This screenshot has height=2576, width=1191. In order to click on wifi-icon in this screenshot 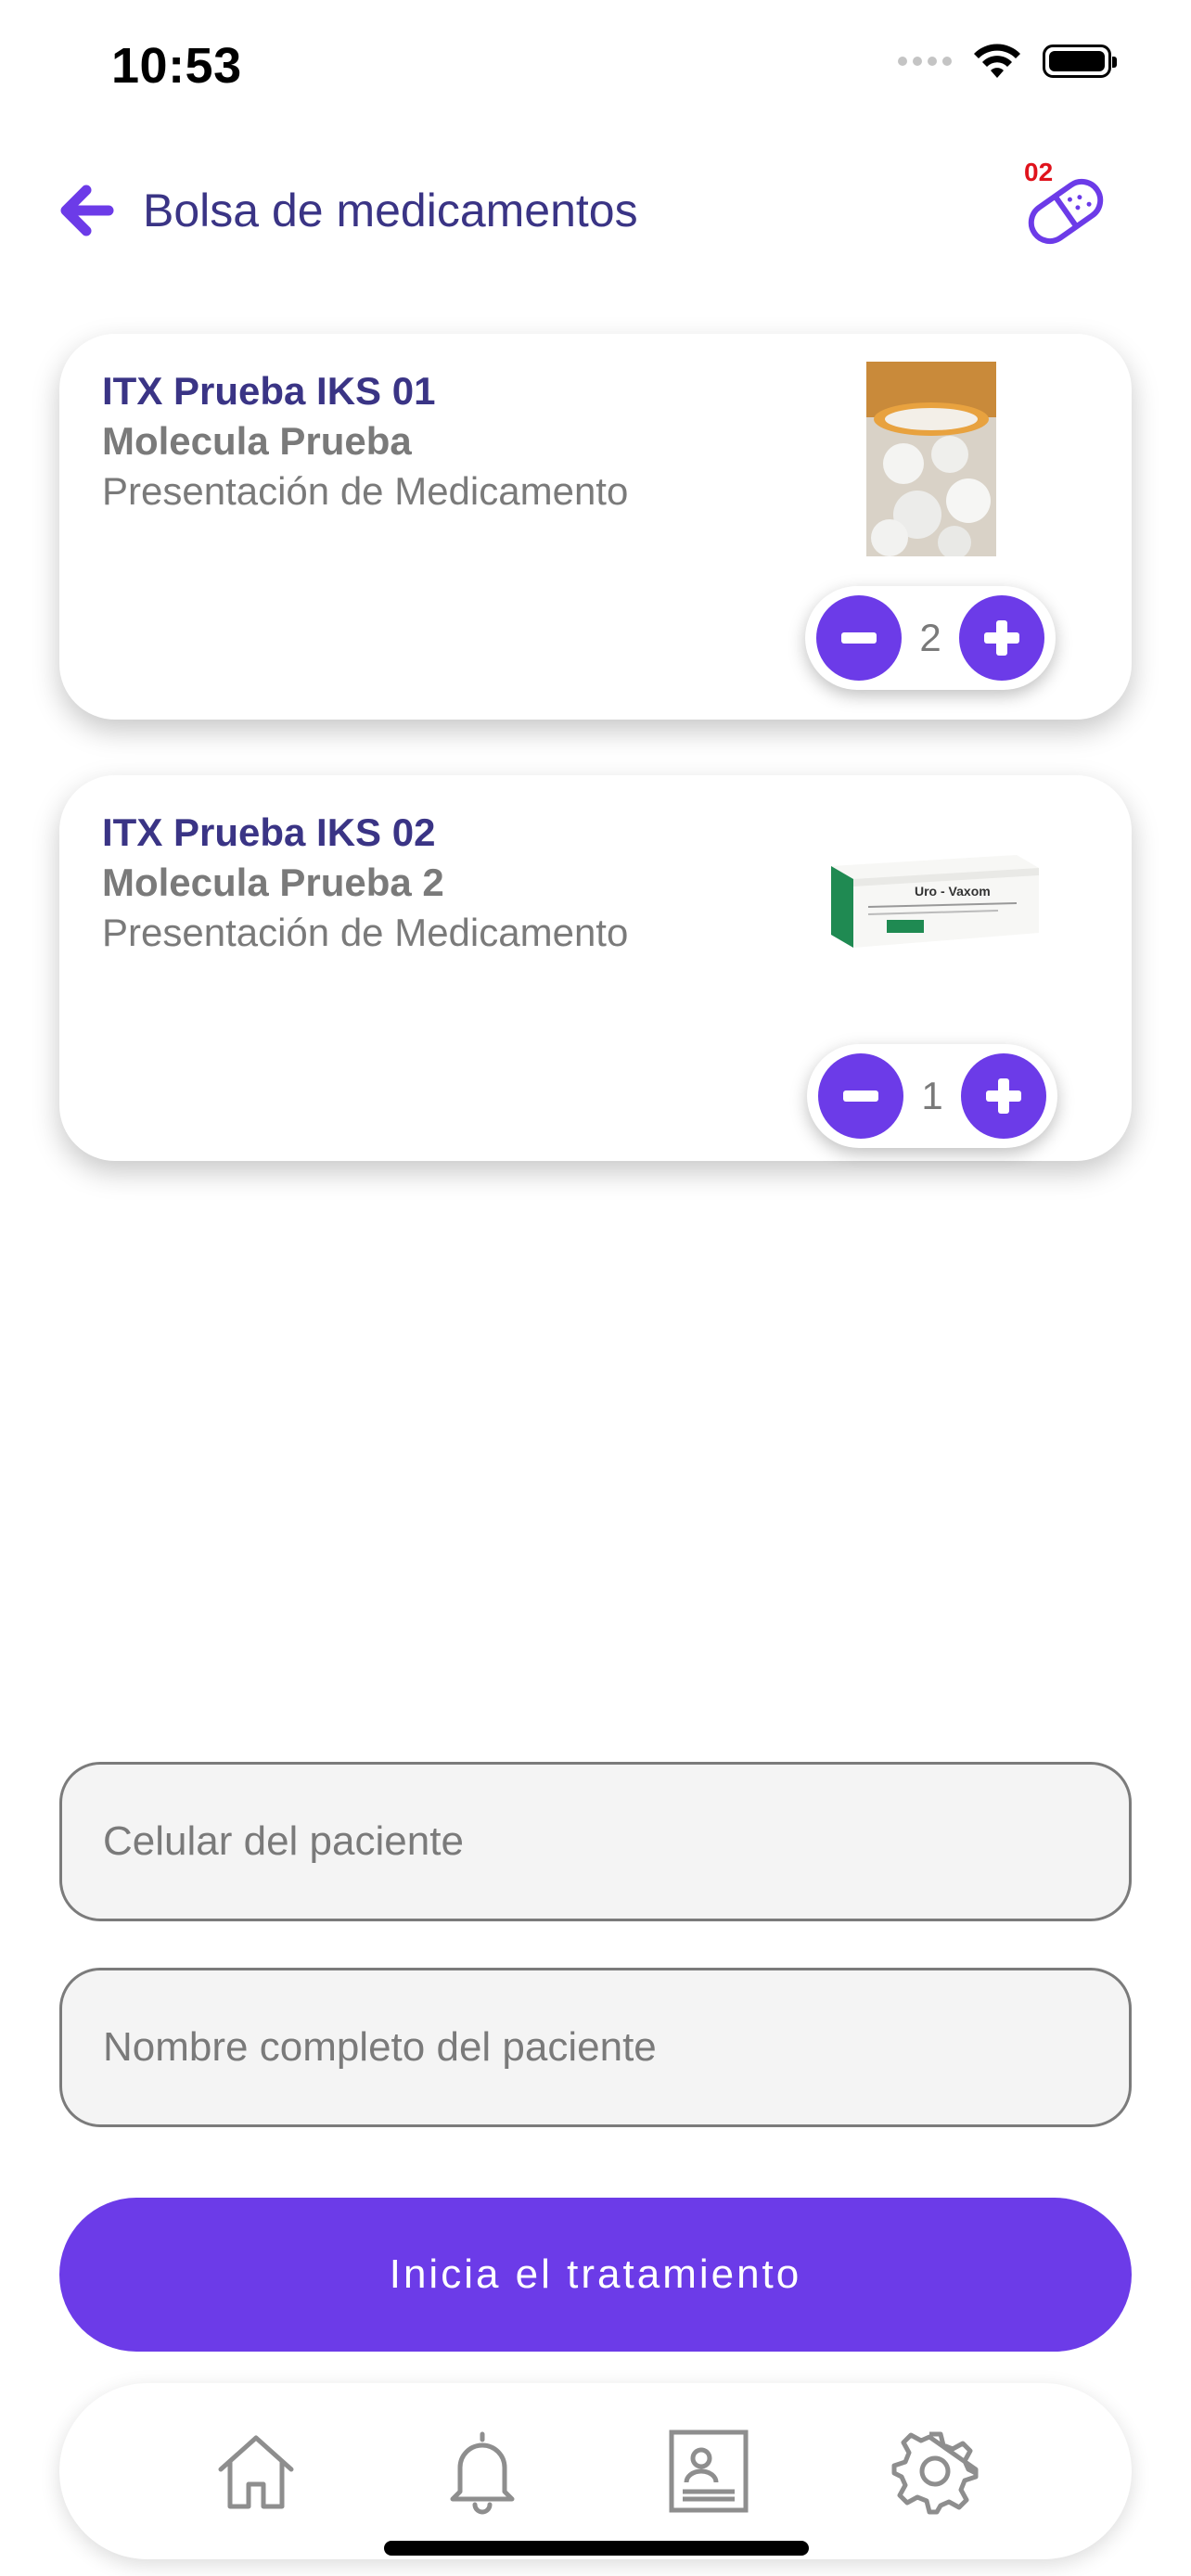, I will do `click(997, 61)`.